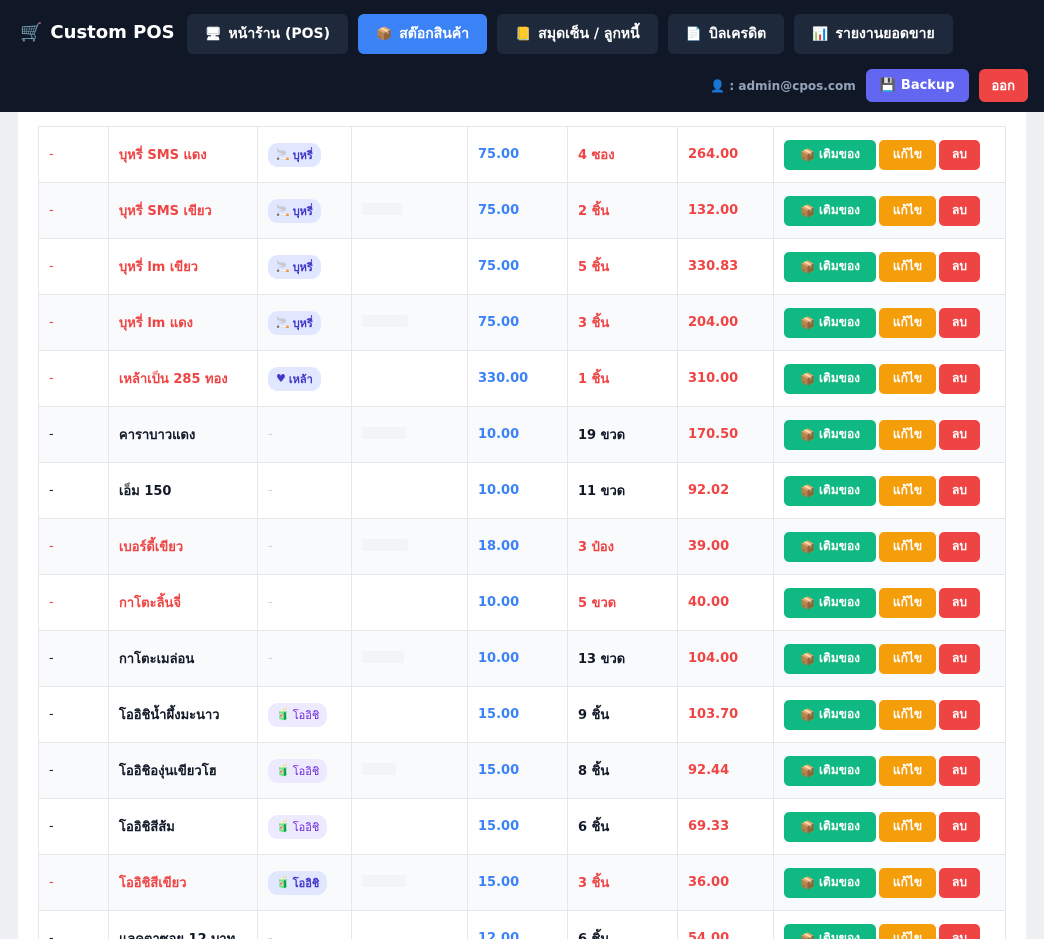 The image size is (1044, 939). I want to click on stock-cell: 11 ขวด, so click(622, 490).